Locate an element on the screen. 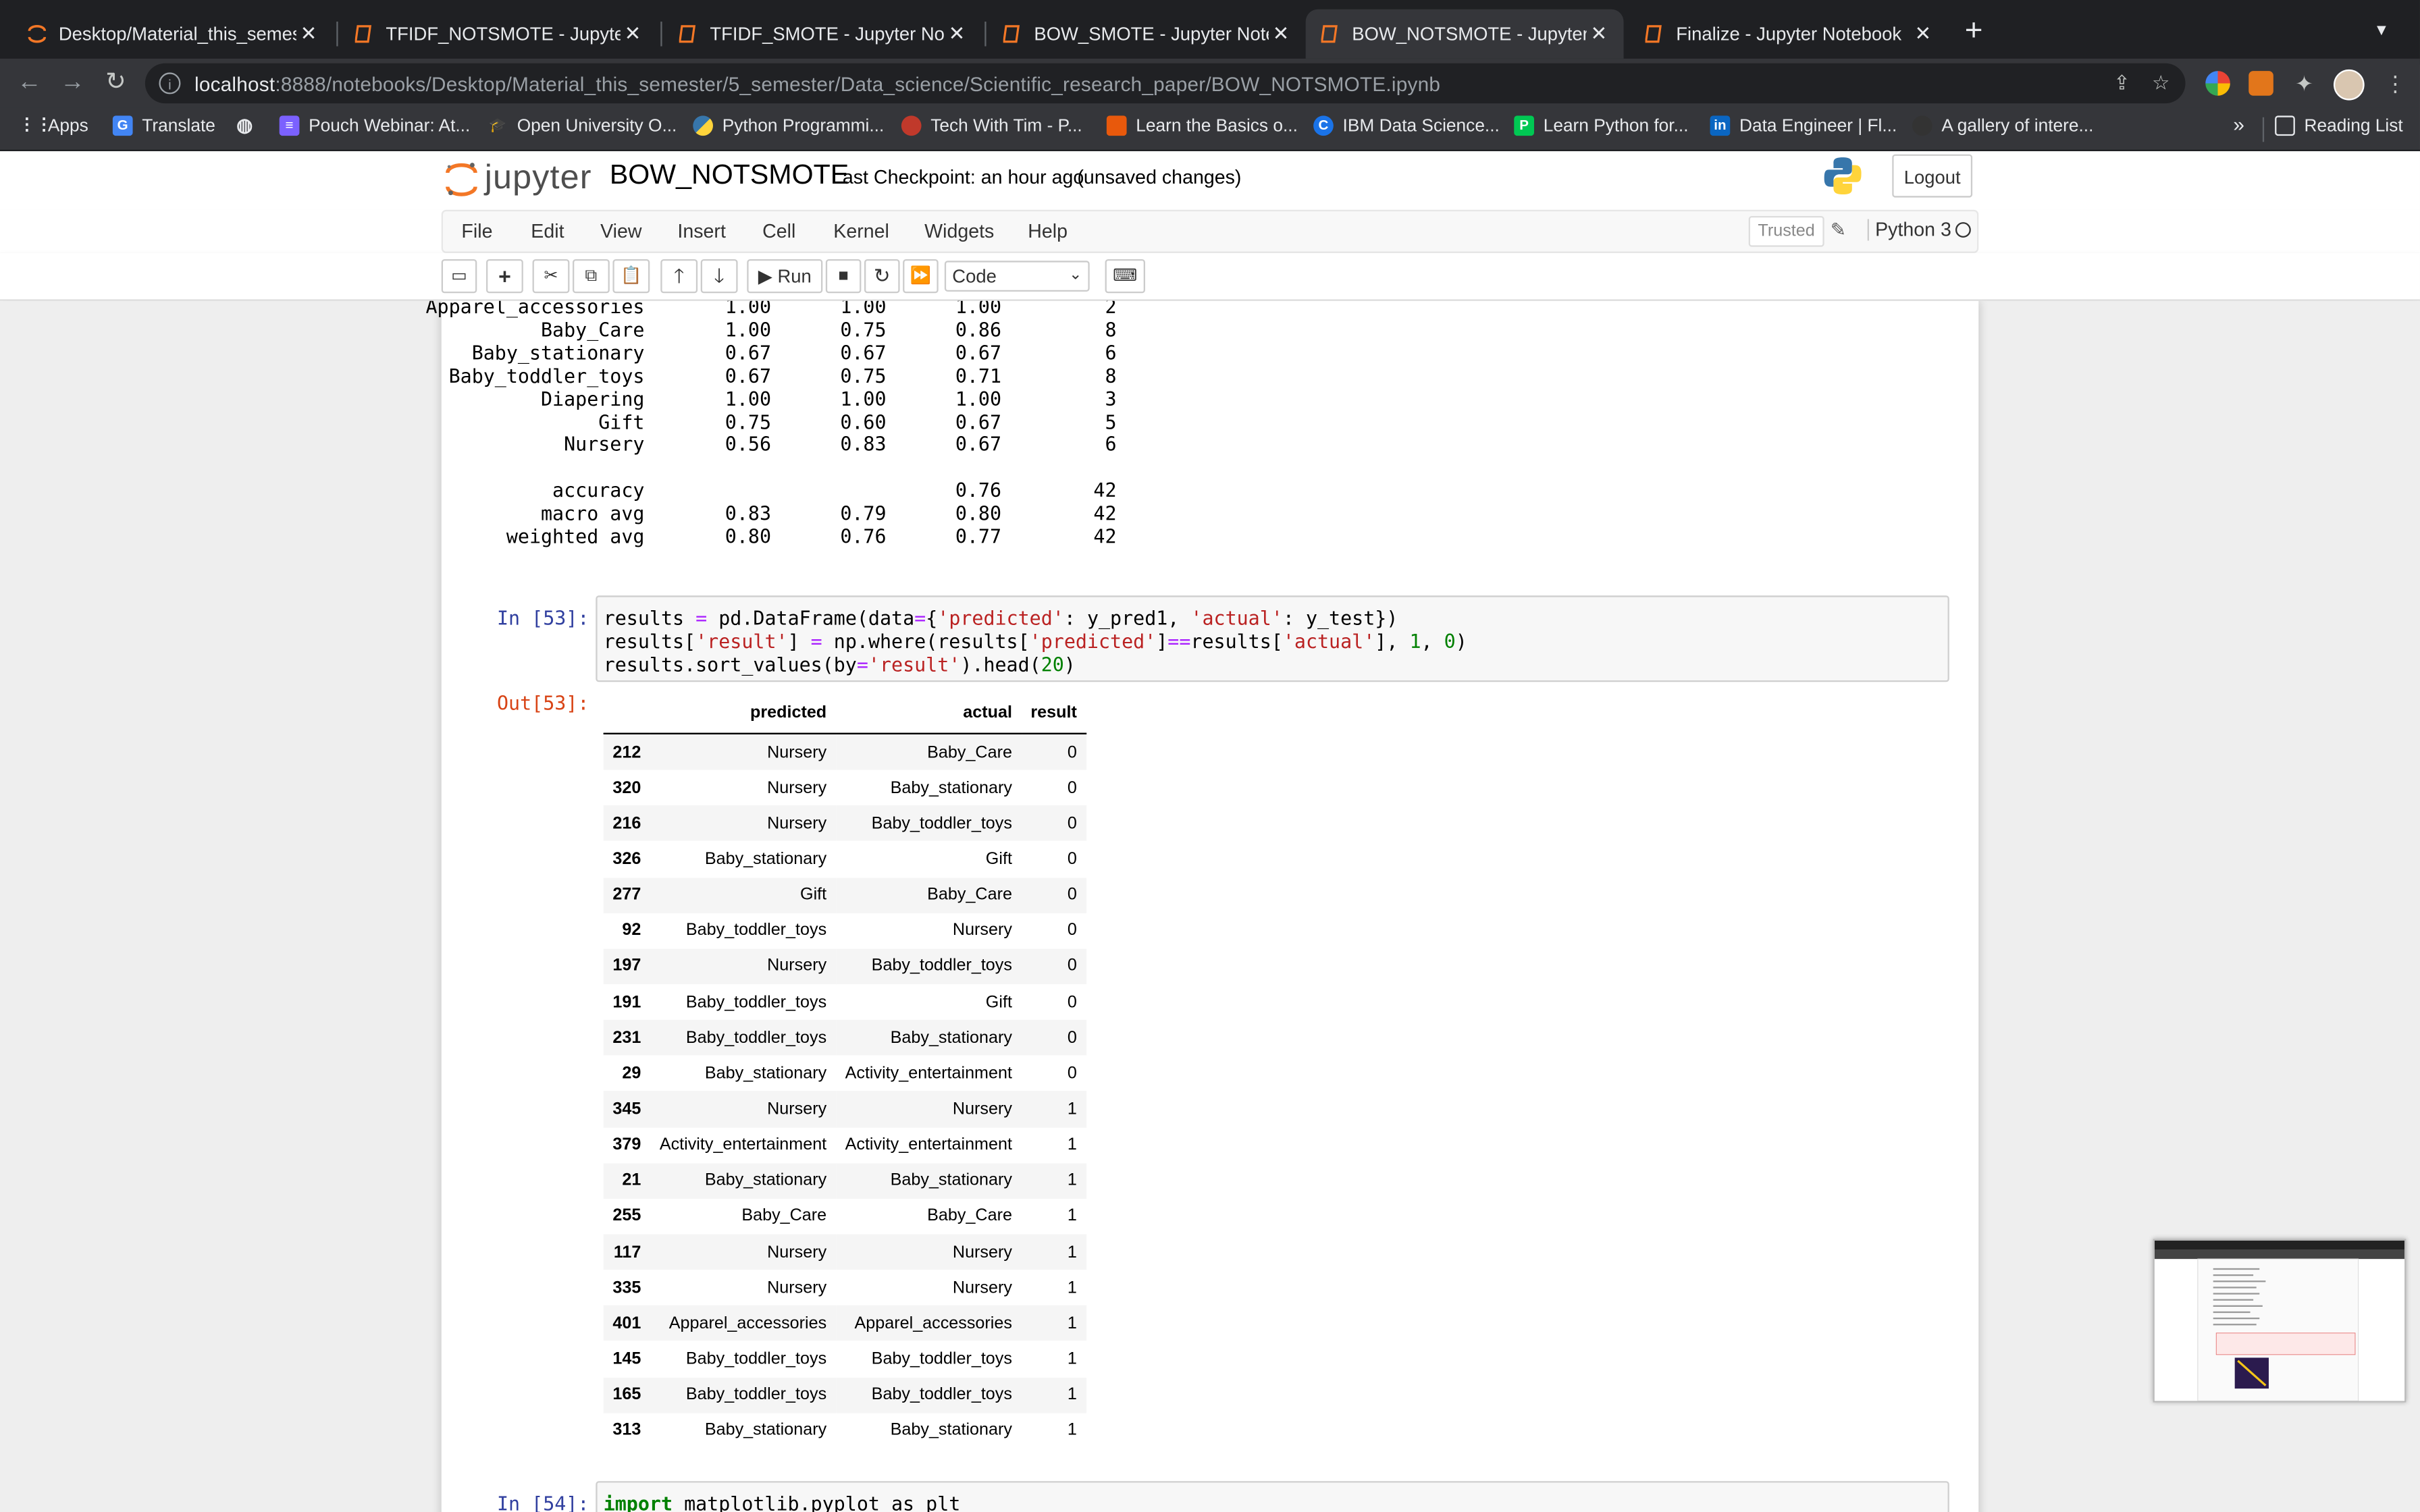 The height and width of the screenshot is (1512, 2420). edit-pencil-icon: ✎ is located at coordinates (1838, 230).